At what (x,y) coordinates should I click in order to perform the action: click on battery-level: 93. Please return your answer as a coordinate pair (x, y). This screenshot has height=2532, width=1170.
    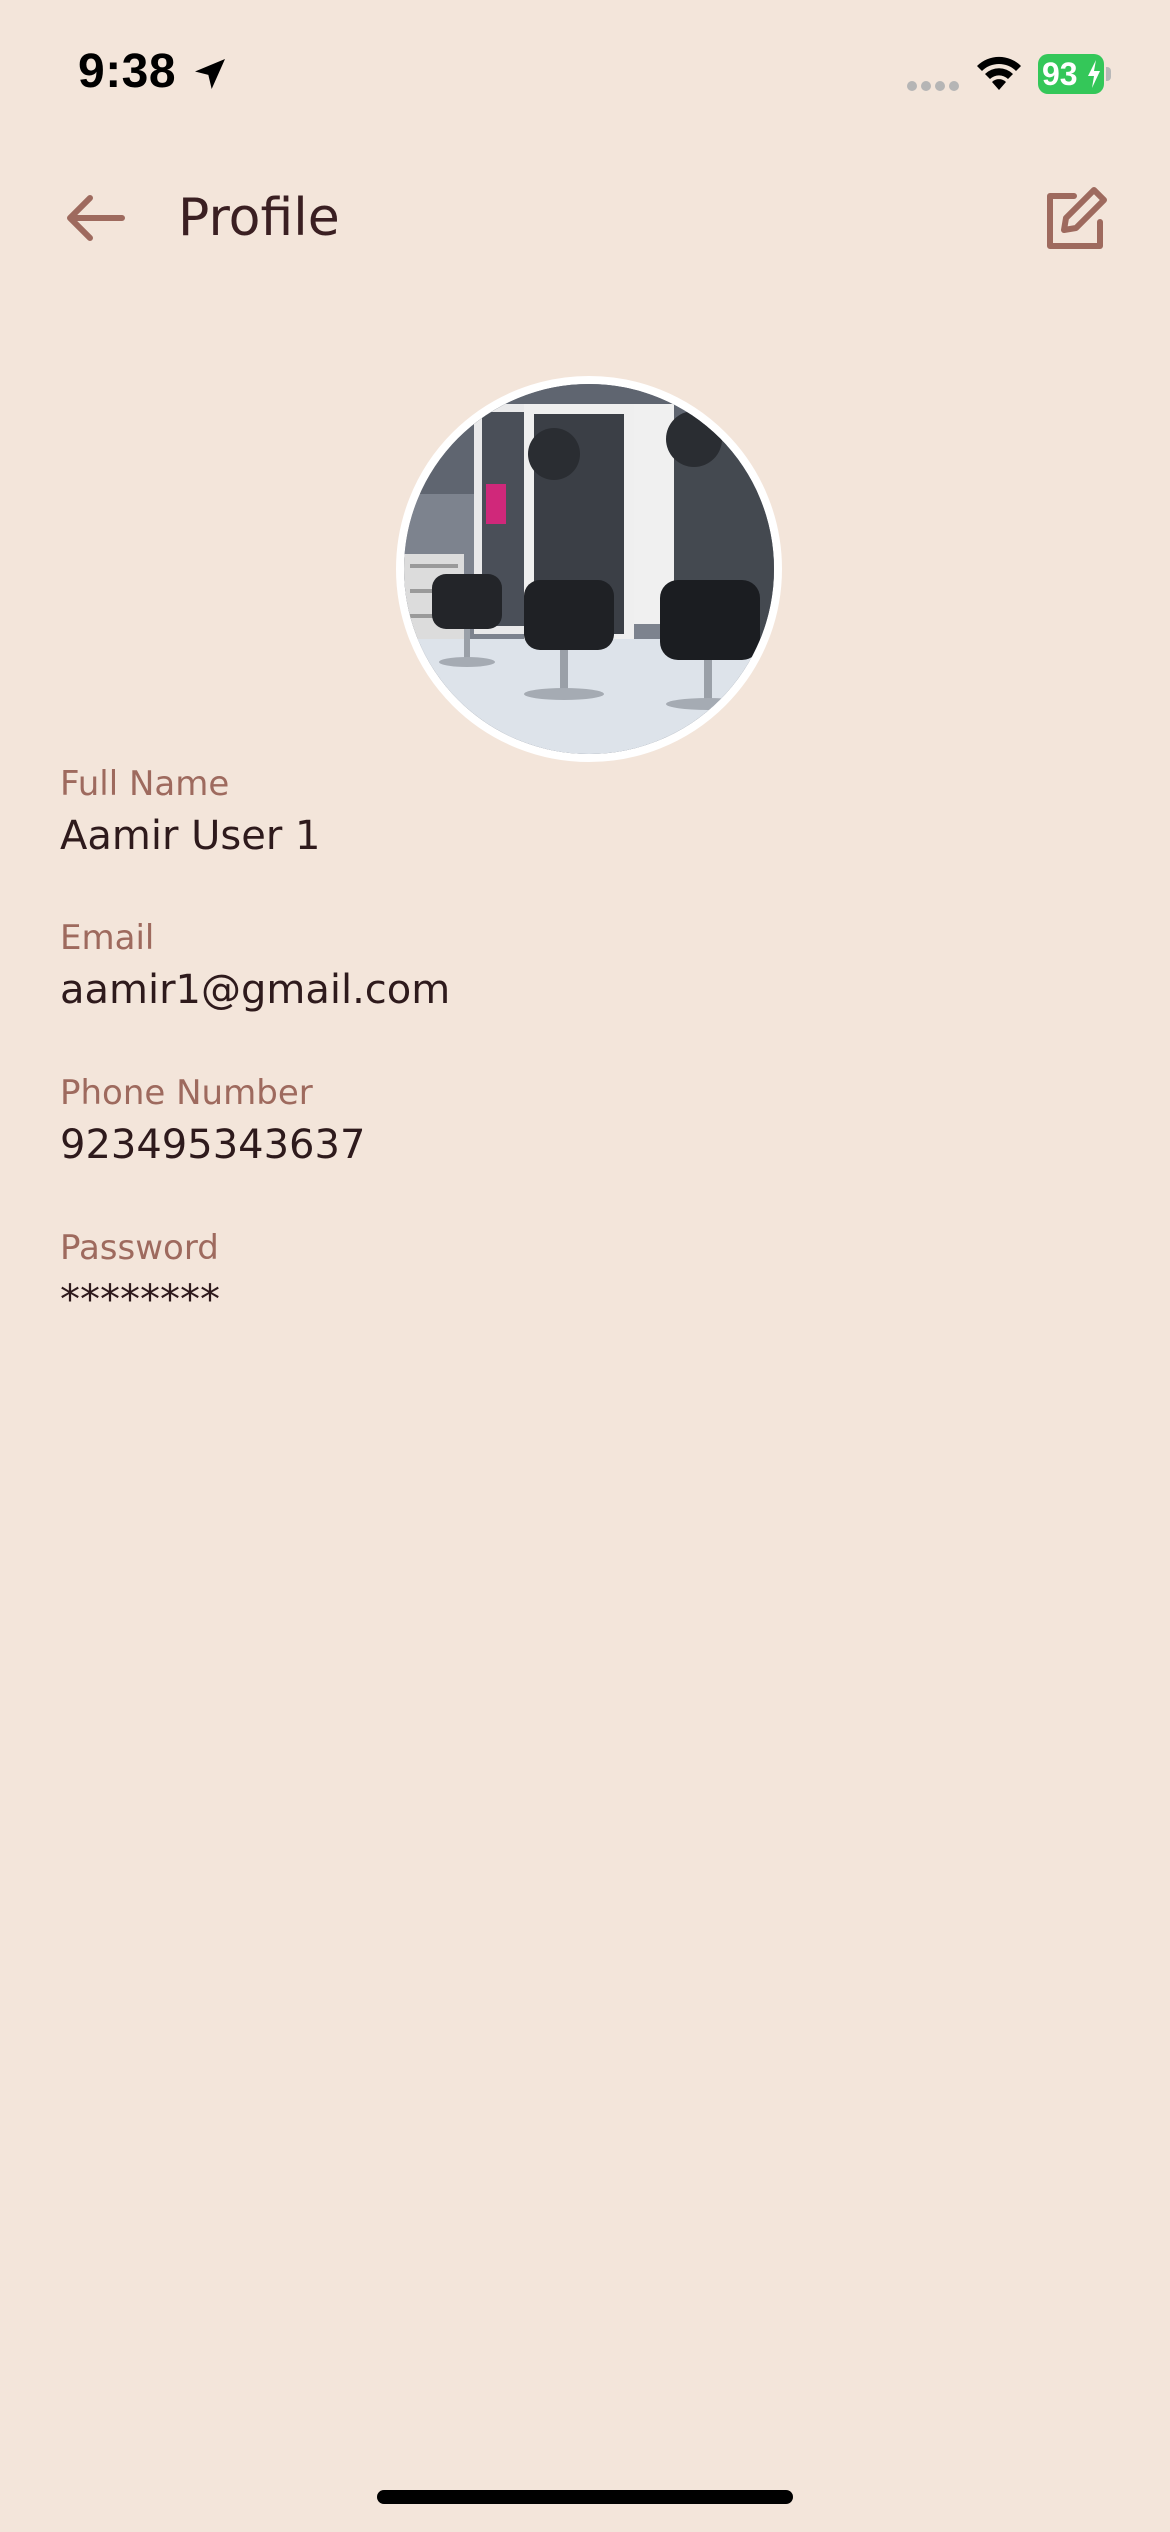
    Looking at the image, I should click on (1060, 74).